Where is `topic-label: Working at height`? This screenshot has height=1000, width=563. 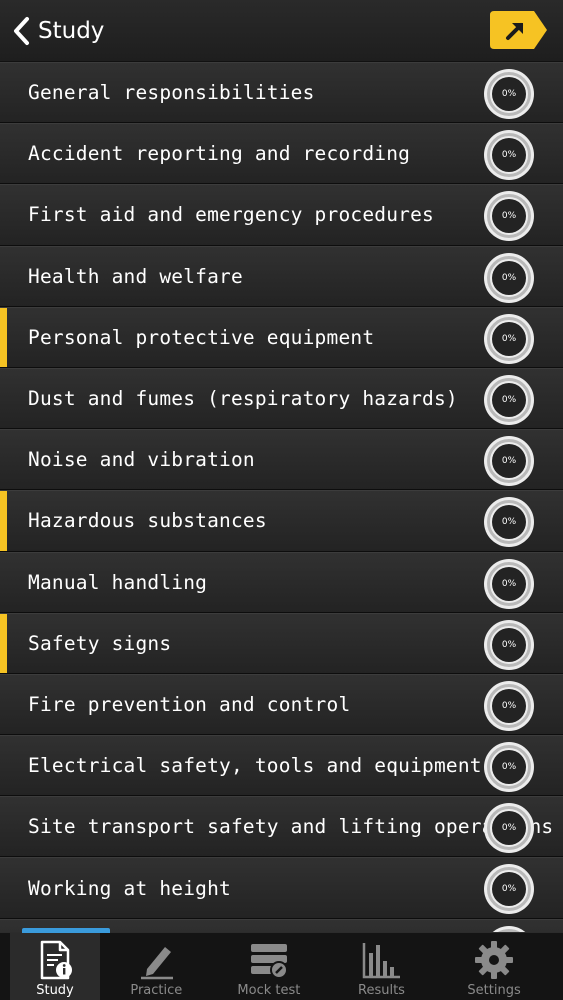 topic-label: Working at height is located at coordinates (129, 888).